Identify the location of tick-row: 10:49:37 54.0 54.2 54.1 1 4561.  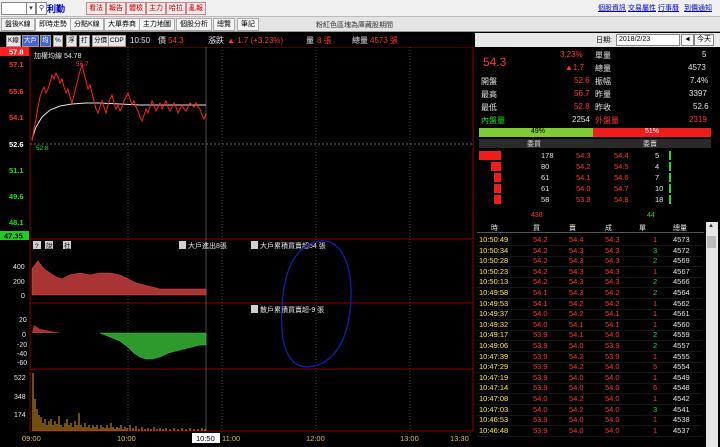
(589, 315).